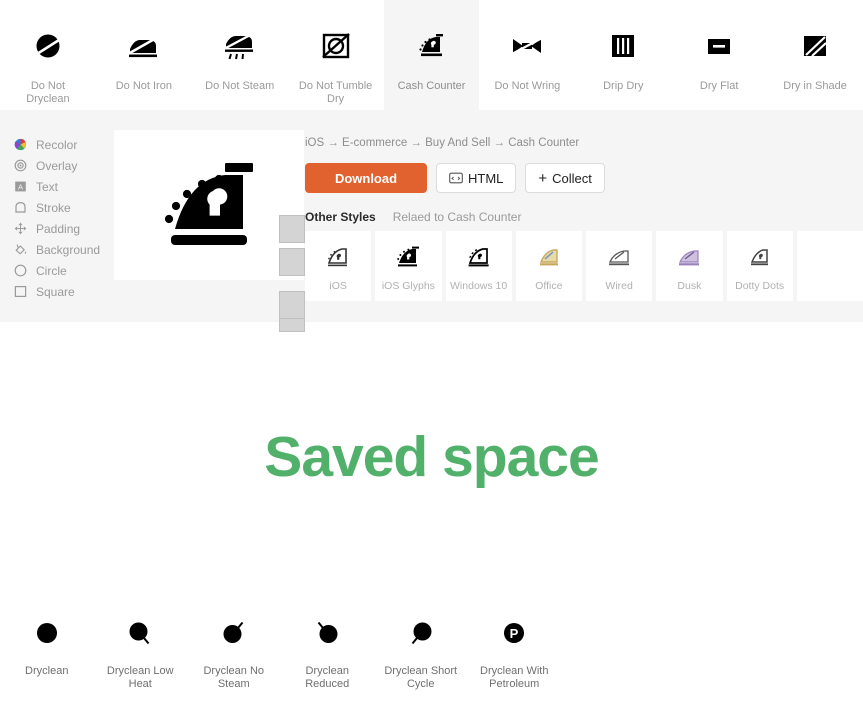 This screenshot has height=708, width=863. What do you see at coordinates (20, 207) in the screenshot?
I see `stroke-shape-icon` at bounding box center [20, 207].